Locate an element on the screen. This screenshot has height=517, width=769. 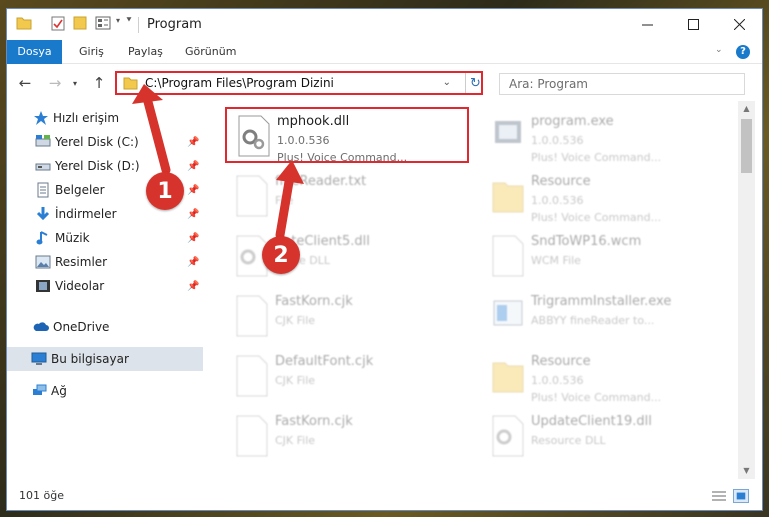
step-badge-1: 1 is located at coordinates (165, 191).